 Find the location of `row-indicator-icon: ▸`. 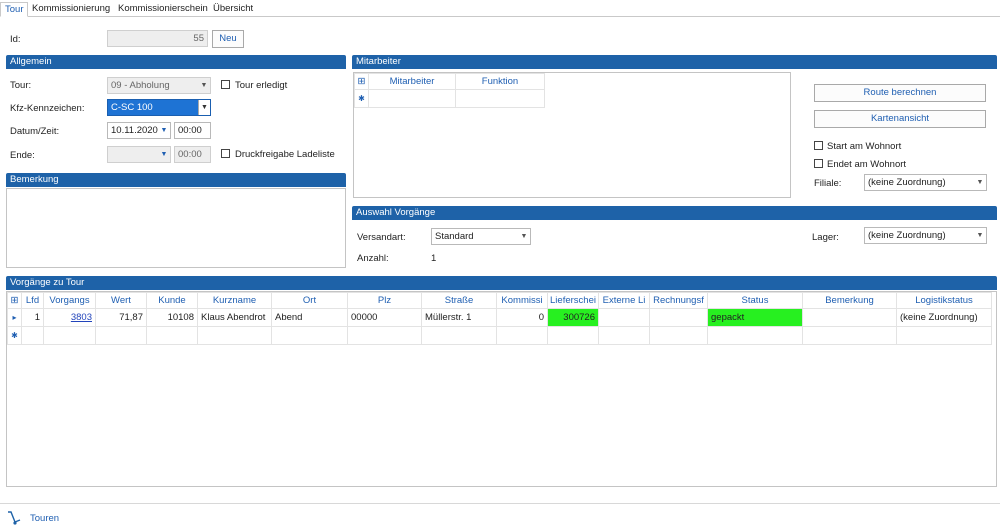

row-indicator-icon: ▸ is located at coordinates (14, 317).